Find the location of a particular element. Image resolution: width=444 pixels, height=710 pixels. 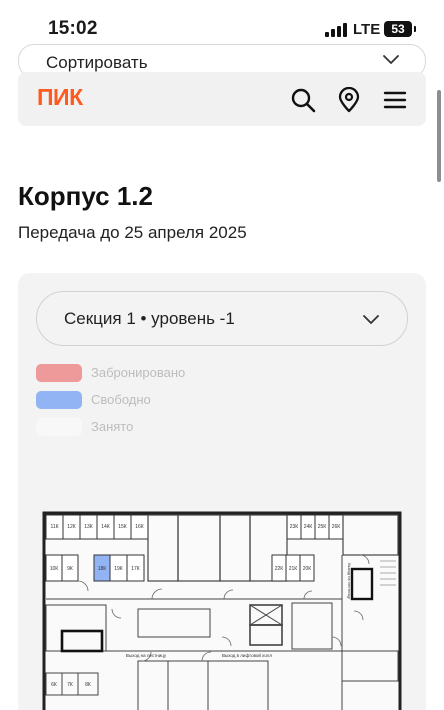

unit-label: 14К is located at coordinates (105, 527).